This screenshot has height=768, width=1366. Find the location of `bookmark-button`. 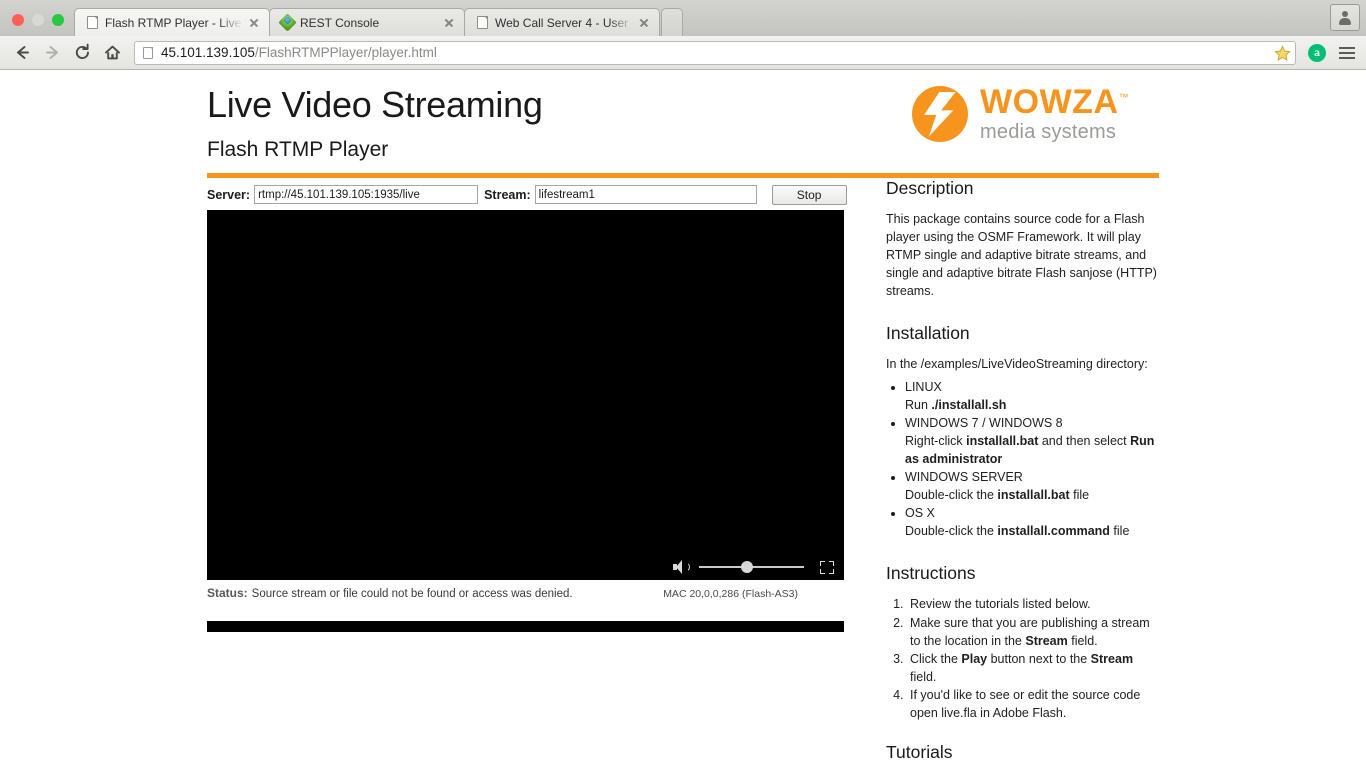

bookmark-button is located at coordinates (1282, 53).